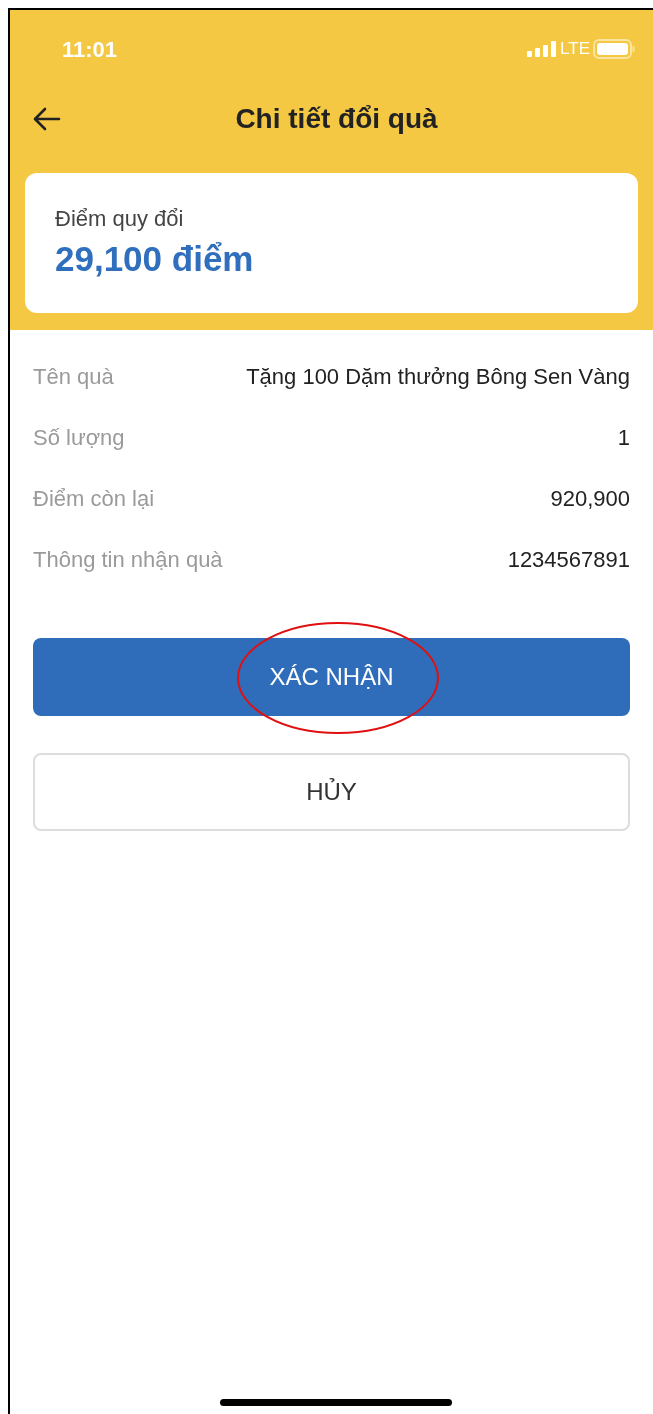 The image size is (653, 1414). Describe the element at coordinates (590, 499) in the screenshot. I see `detail-value: 920,900` at that location.